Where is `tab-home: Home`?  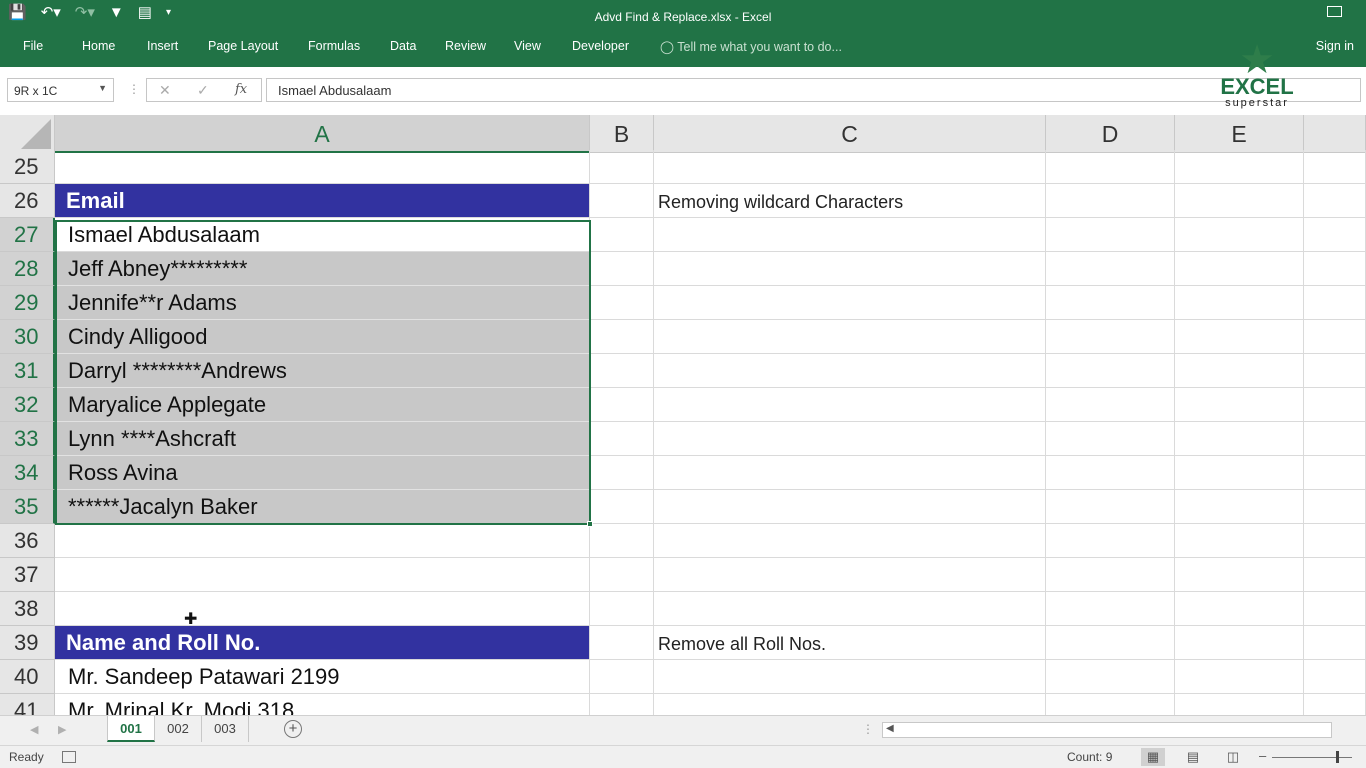 tab-home: Home is located at coordinates (98, 46).